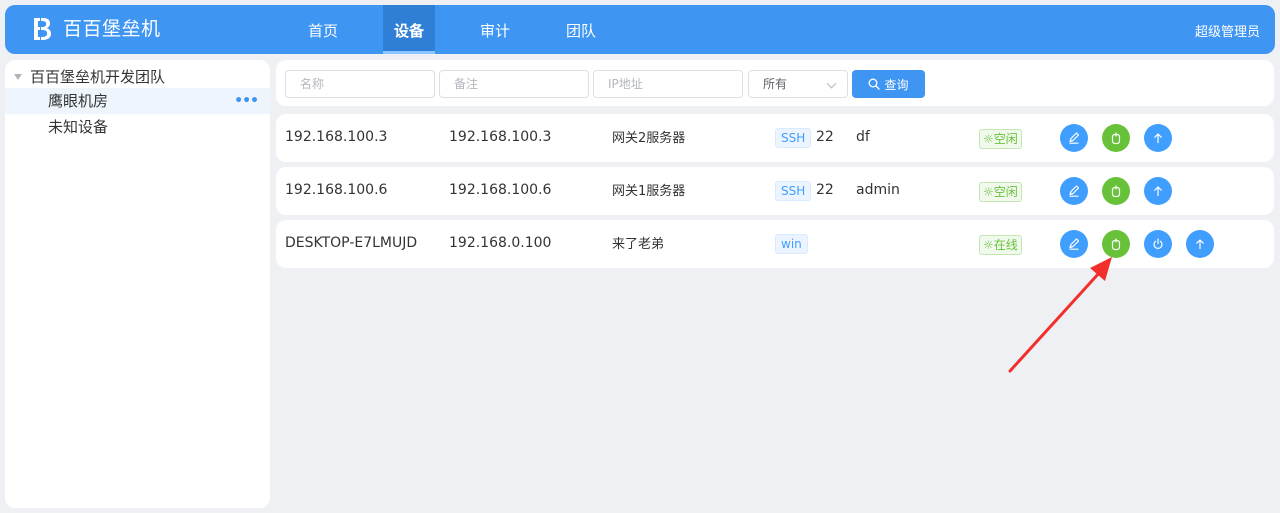  I want to click on device-ip: 192.168.0.100, so click(500, 243).